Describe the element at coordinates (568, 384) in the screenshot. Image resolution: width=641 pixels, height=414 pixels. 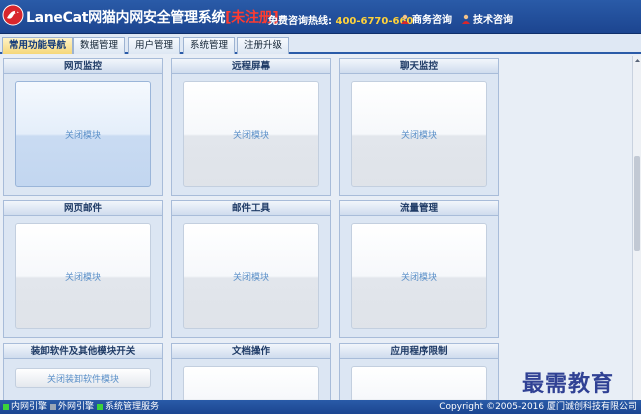
I see `watermark-text: 最需教育` at that location.